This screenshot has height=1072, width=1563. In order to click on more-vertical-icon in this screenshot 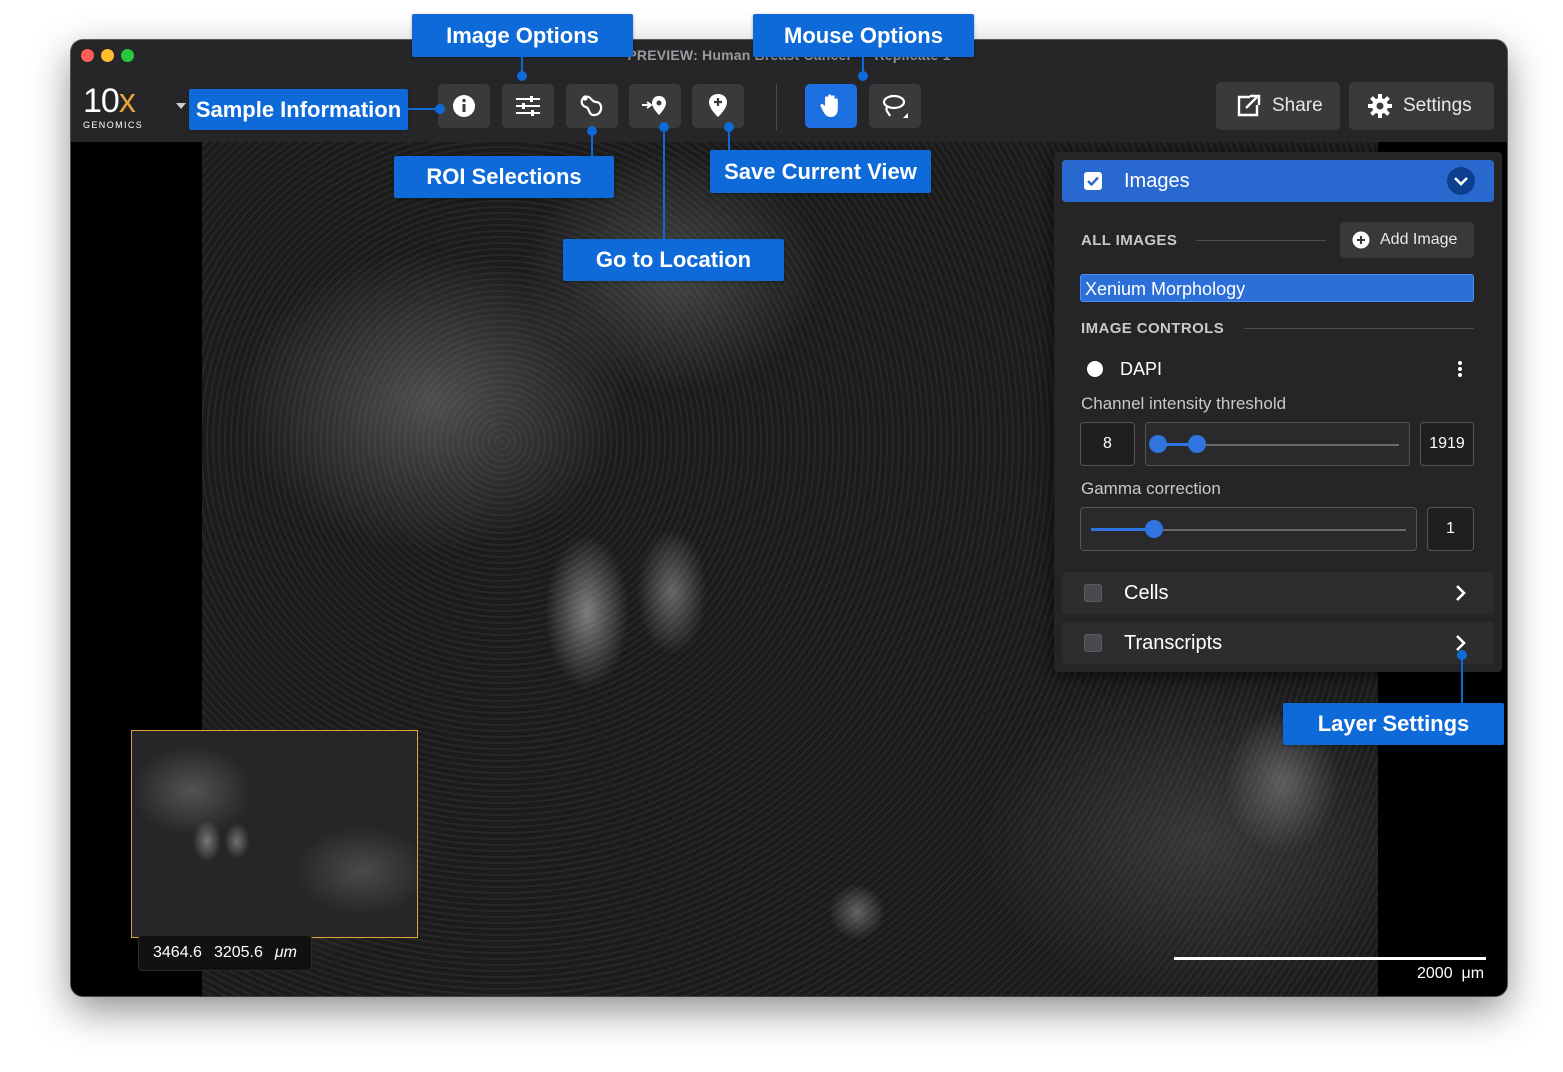, I will do `click(1460, 369)`.